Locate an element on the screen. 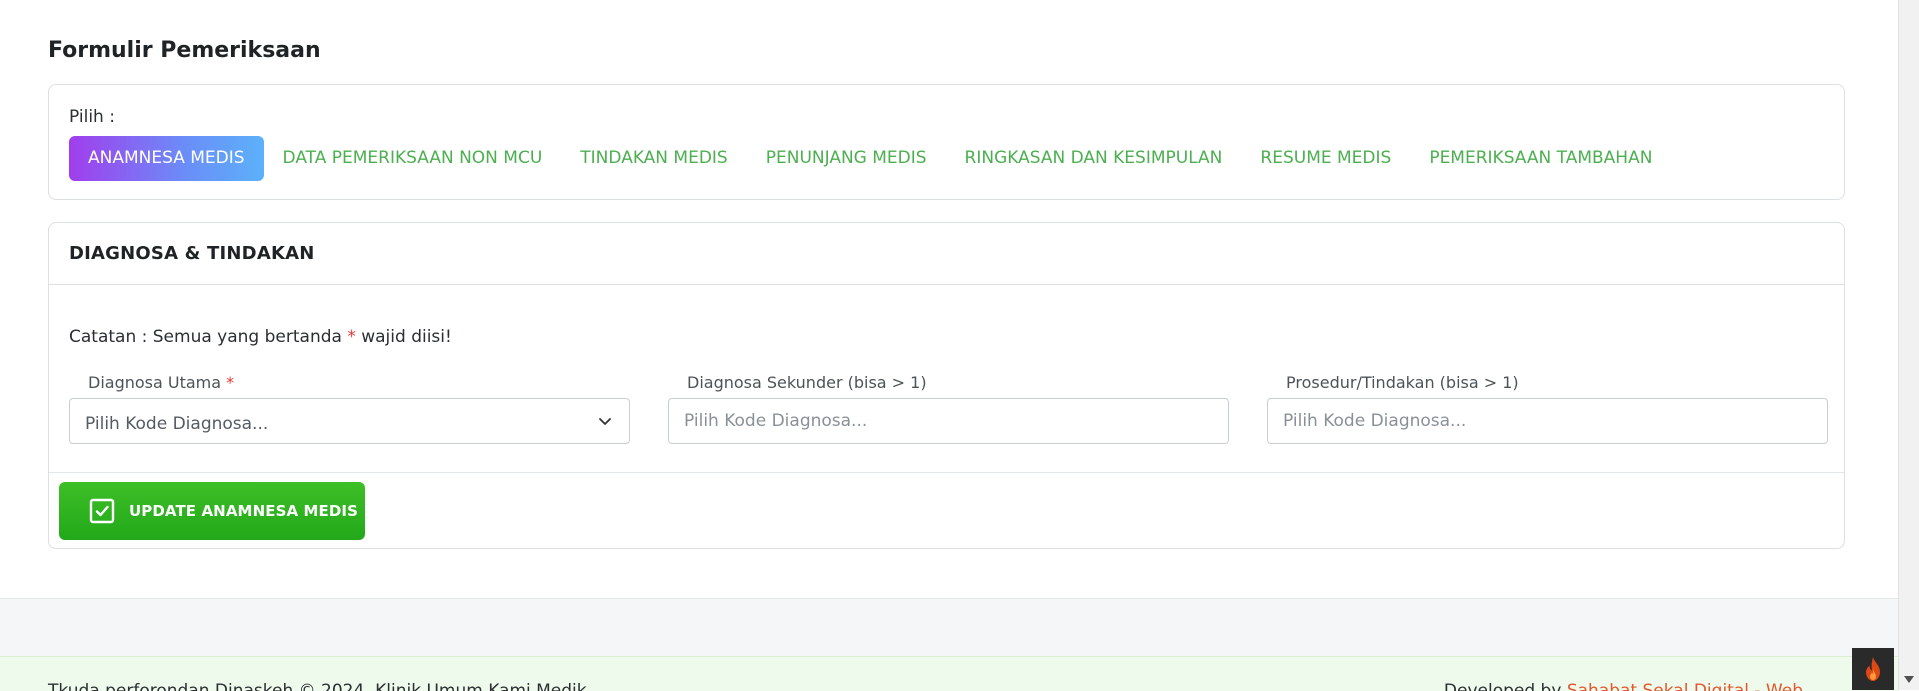 The image size is (1919, 691). content-bottom-band is located at coordinates (949, 627).